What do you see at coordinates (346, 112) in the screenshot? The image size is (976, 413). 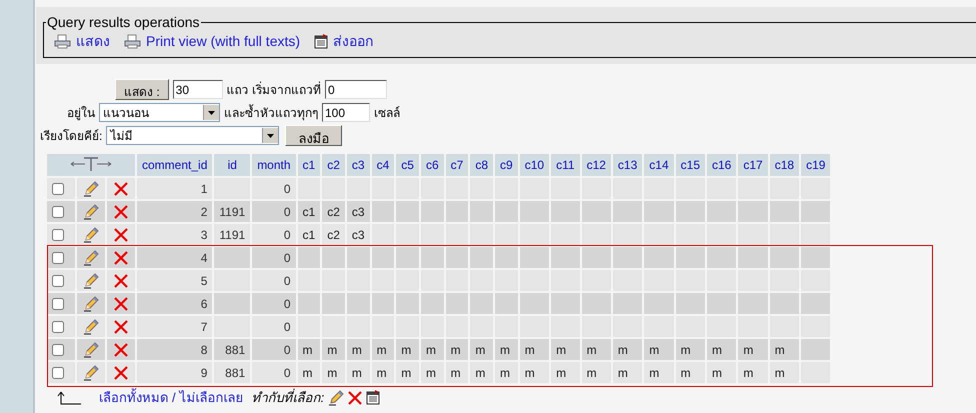 I see `repeat-field: 100` at bounding box center [346, 112].